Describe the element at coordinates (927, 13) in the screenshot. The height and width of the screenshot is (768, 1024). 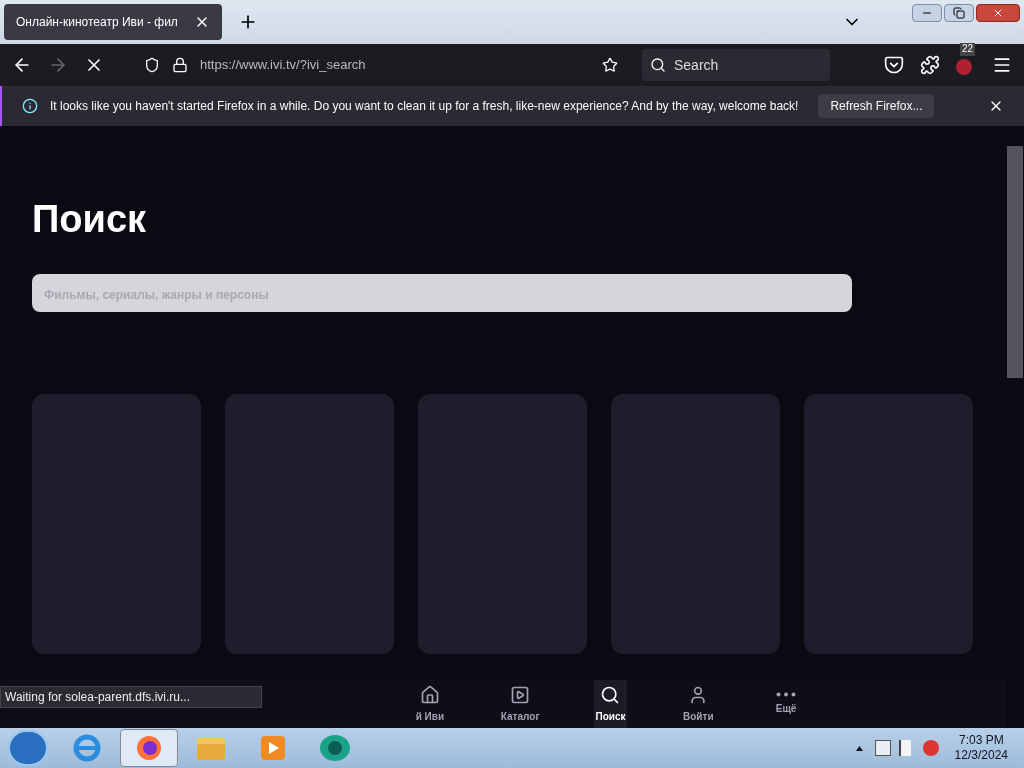
I see `minimize-button` at that location.